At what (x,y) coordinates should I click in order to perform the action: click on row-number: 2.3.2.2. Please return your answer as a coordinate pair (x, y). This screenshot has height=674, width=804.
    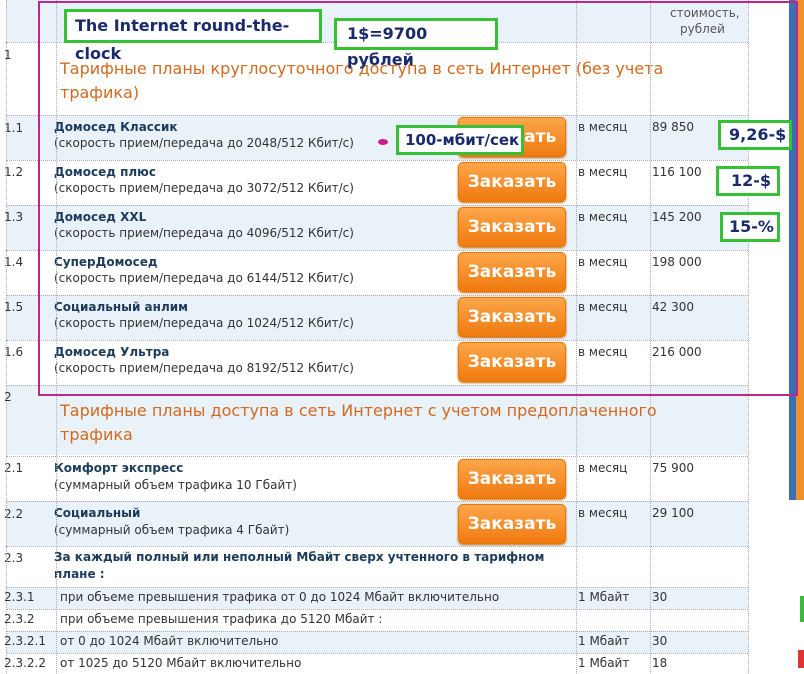
    Looking at the image, I should click on (25, 663).